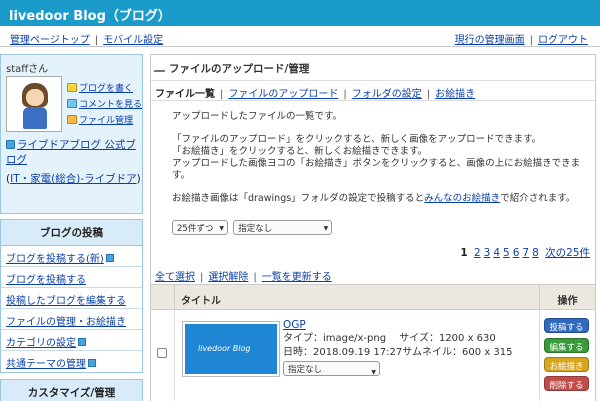  Describe the element at coordinates (566, 364) in the screenshot. I see `draw-button: お絵描き` at that location.